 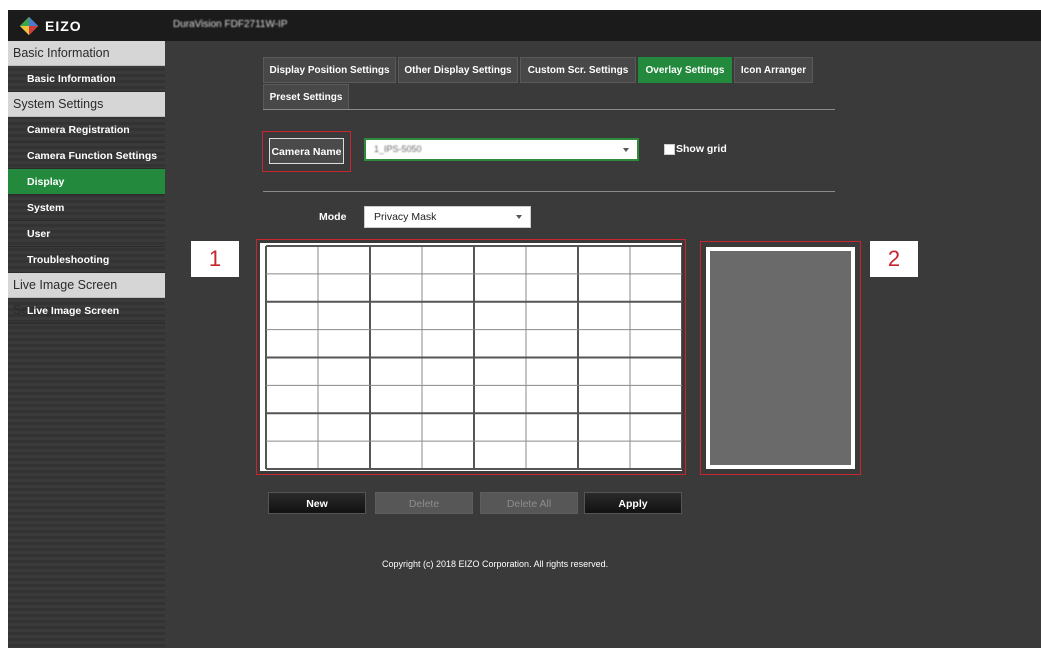 I want to click on tab-other-display-settings: Other Display Settings, so click(x=458, y=70).